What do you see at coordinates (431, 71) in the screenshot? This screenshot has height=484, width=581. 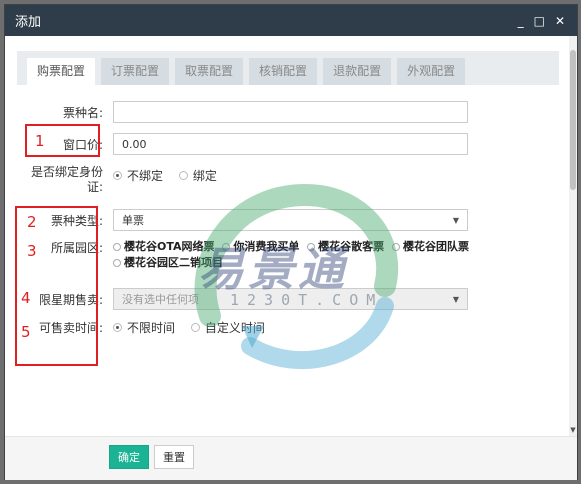 I see `tab-appearance-config: 外观配置` at bounding box center [431, 71].